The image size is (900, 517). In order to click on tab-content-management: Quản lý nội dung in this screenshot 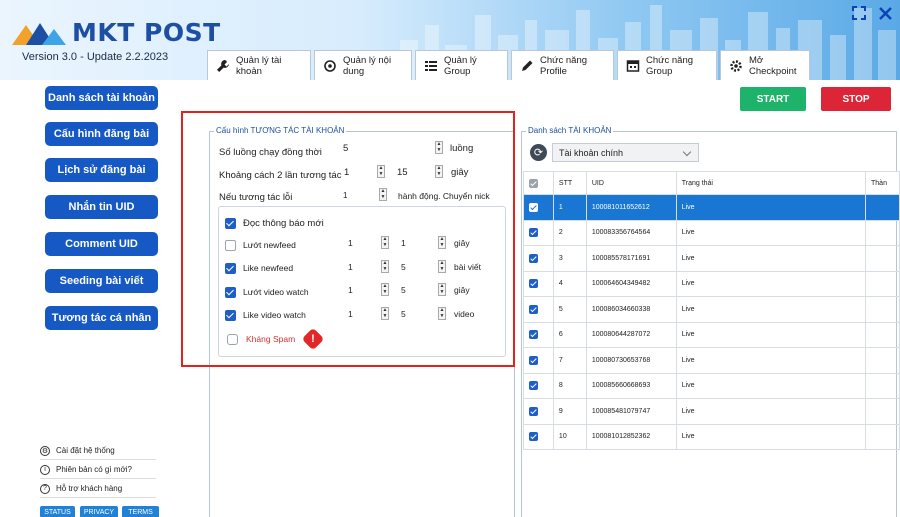, I will do `click(363, 65)`.